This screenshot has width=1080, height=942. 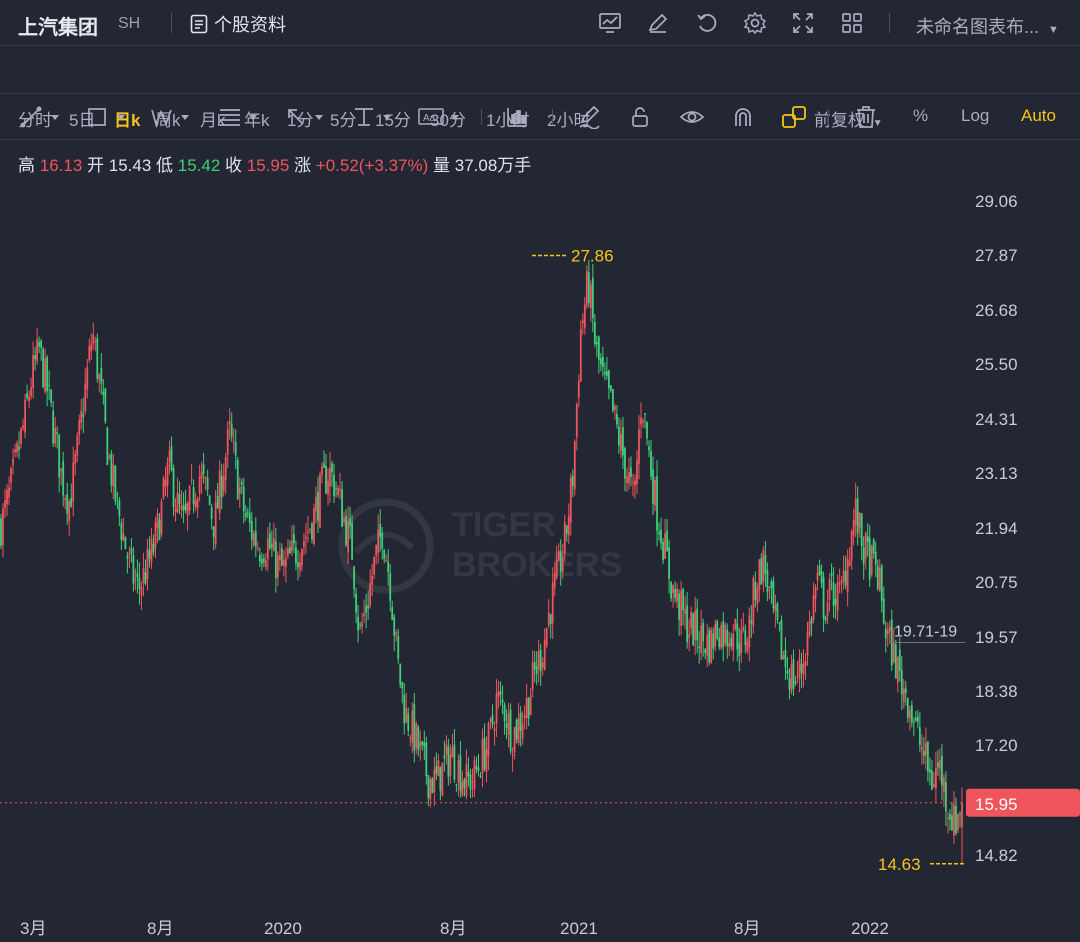 What do you see at coordinates (283, 928) in the screenshot?
I see `x-tick-label: 2020` at bounding box center [283, 928].